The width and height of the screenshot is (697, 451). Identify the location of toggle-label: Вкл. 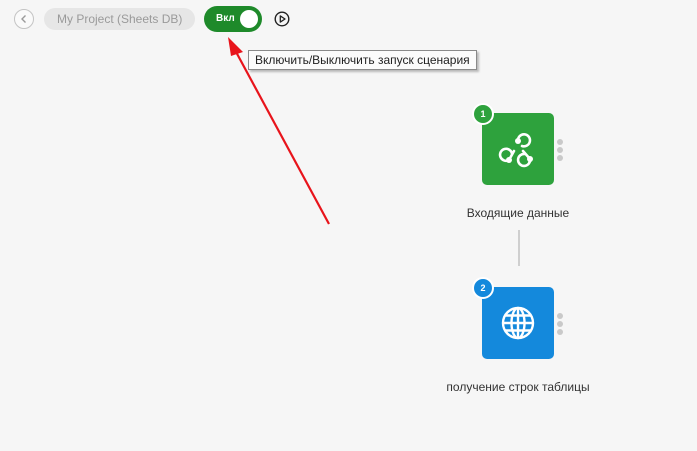
(225, 18).